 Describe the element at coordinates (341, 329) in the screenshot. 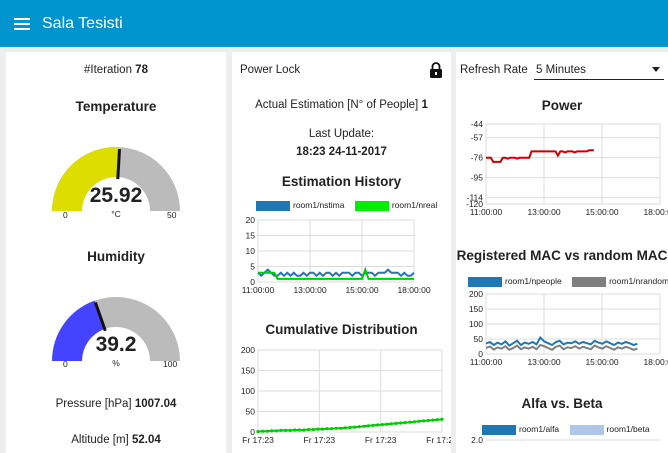

I see `cumulative-distribution-title: Cumulative Distribution` at that location.